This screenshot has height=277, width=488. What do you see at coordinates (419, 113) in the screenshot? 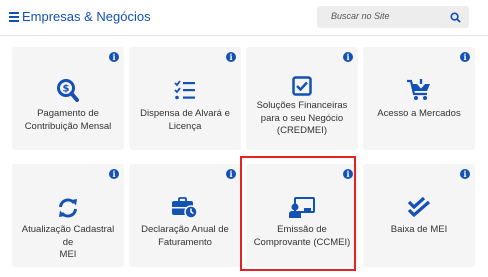
I see `card-label-line: Acesso a Mercados` at bounding box center [419, 113].